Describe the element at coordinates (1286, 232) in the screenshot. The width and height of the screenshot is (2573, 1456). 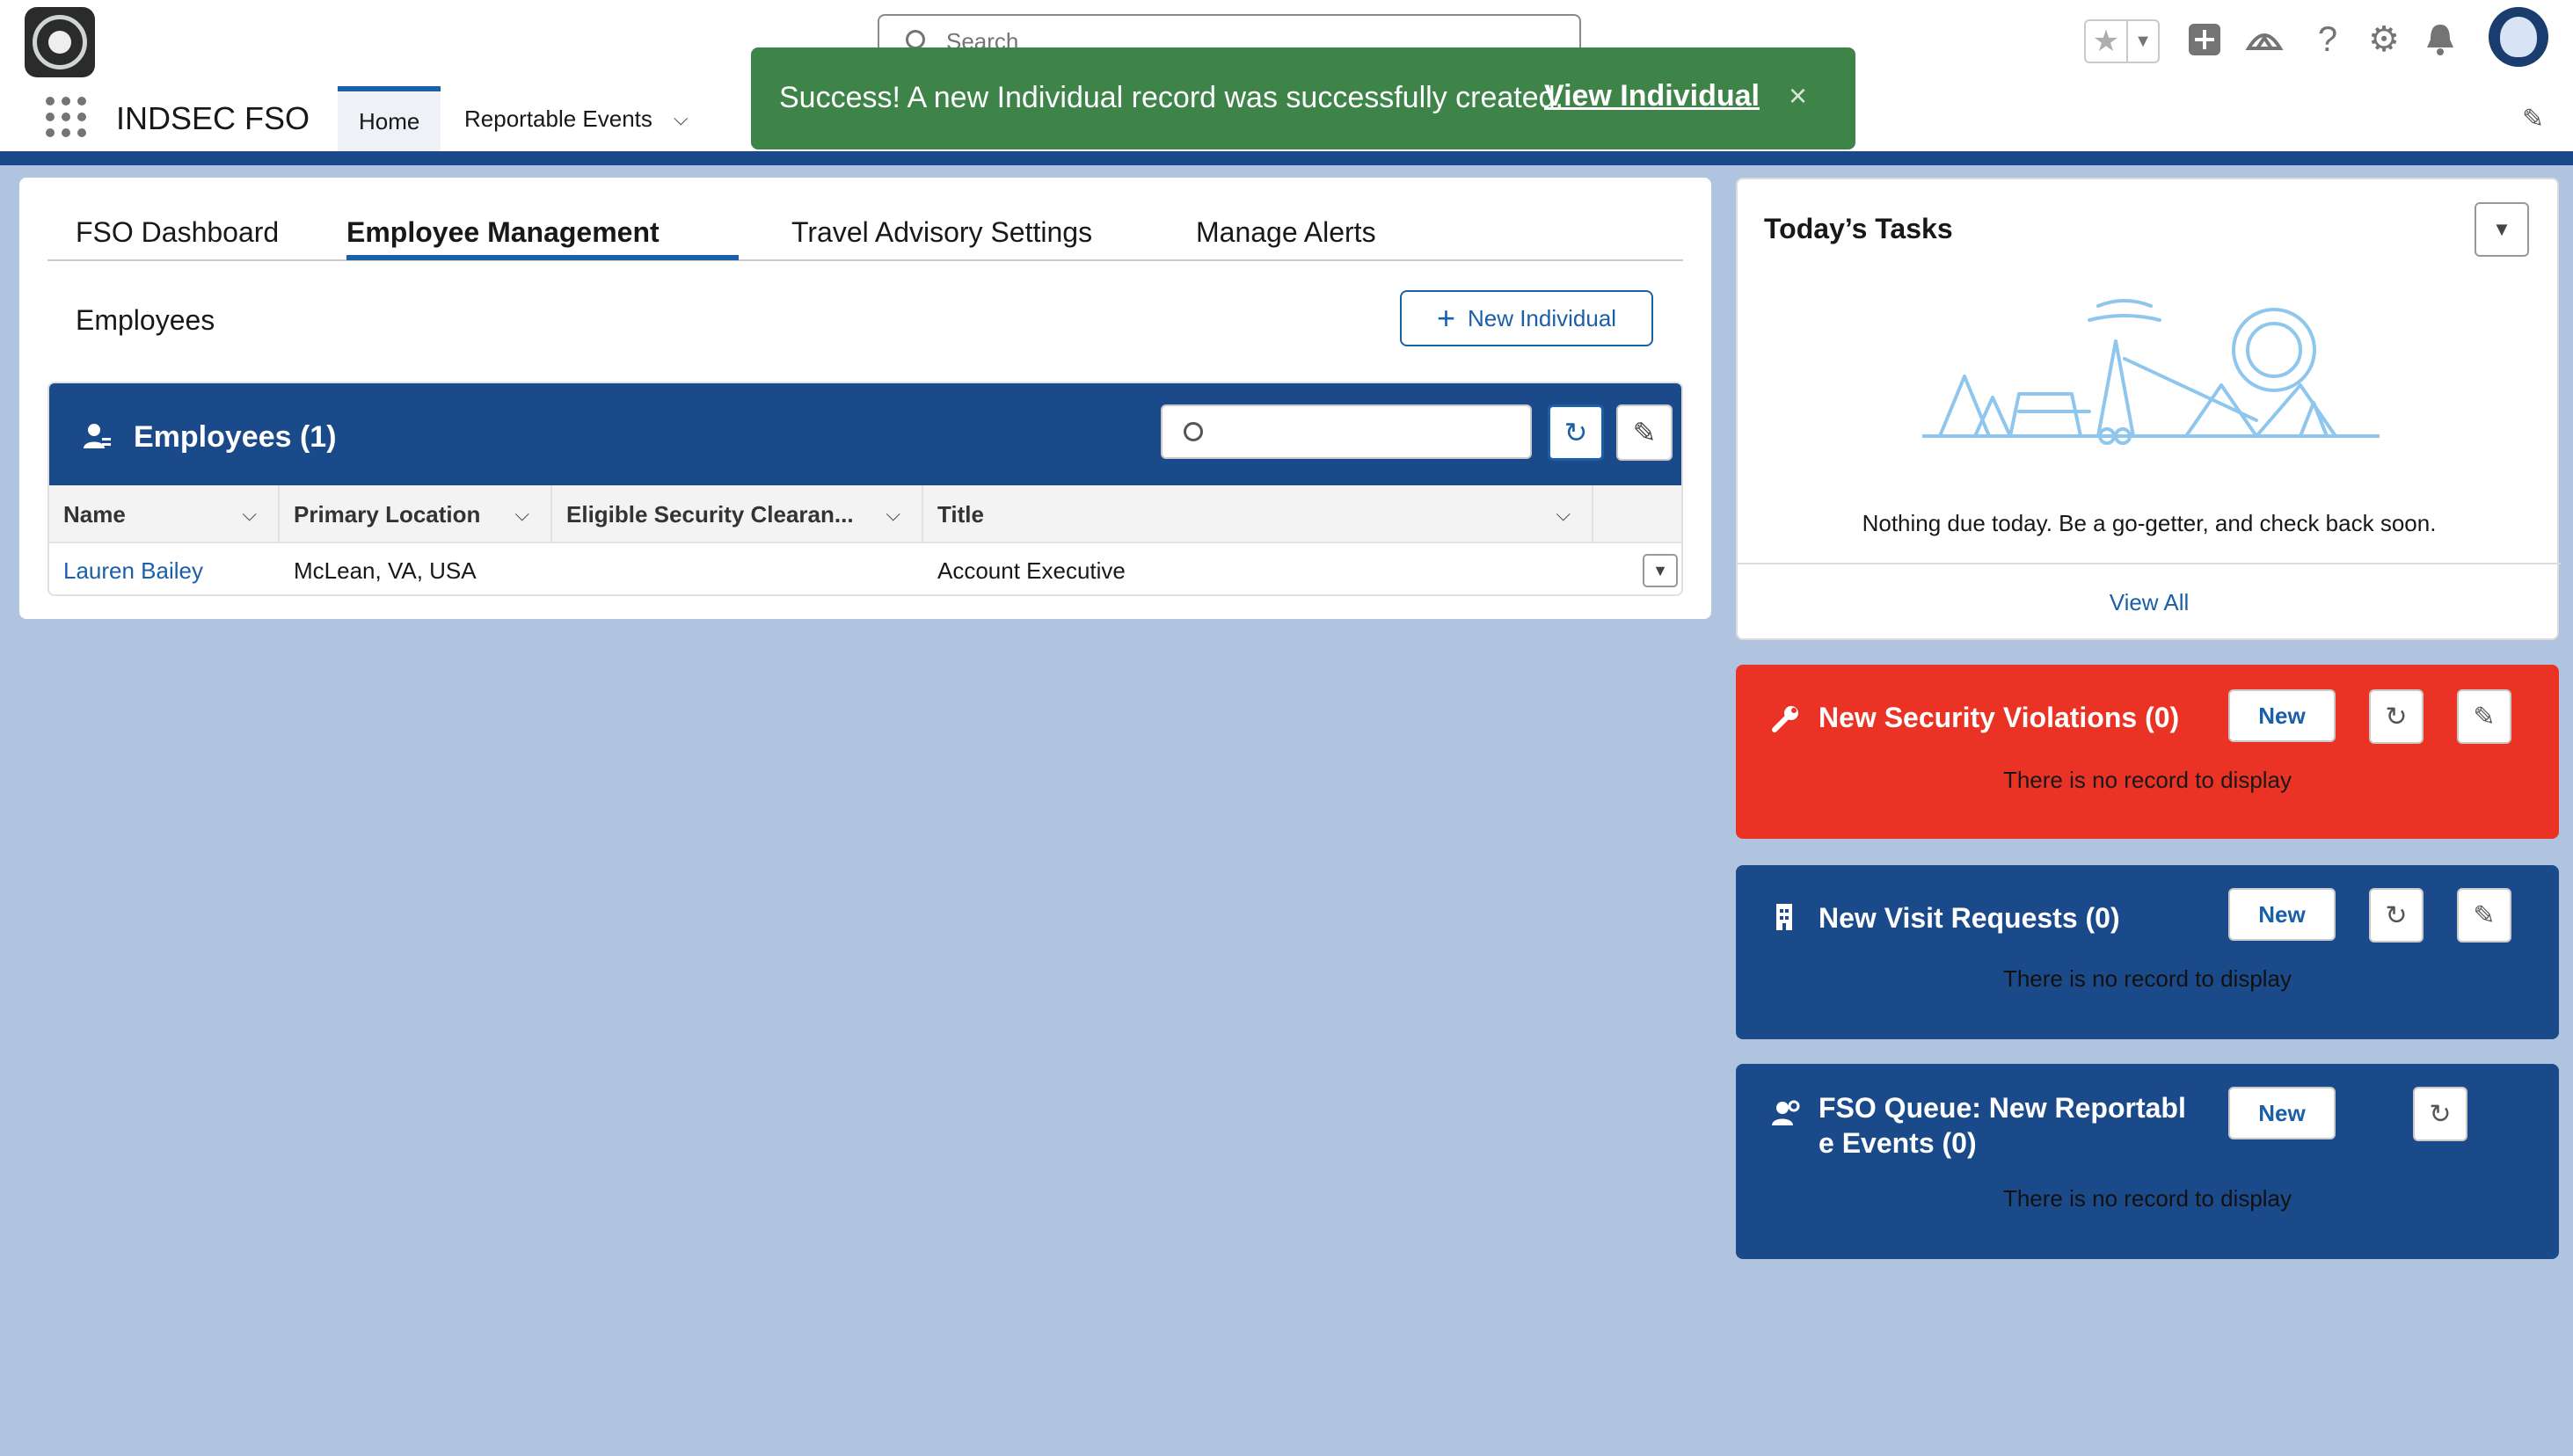
I see `tab-manage-alerts: Manage Alerts` at that location.